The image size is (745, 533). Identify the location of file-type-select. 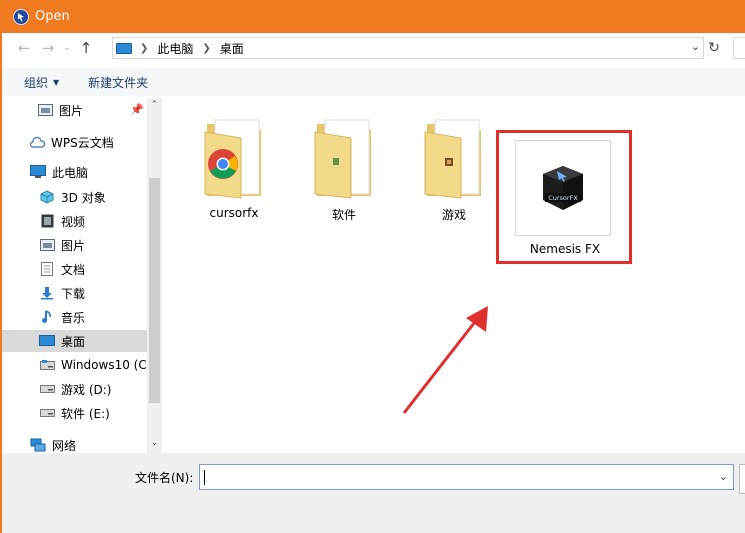
(742, 479).